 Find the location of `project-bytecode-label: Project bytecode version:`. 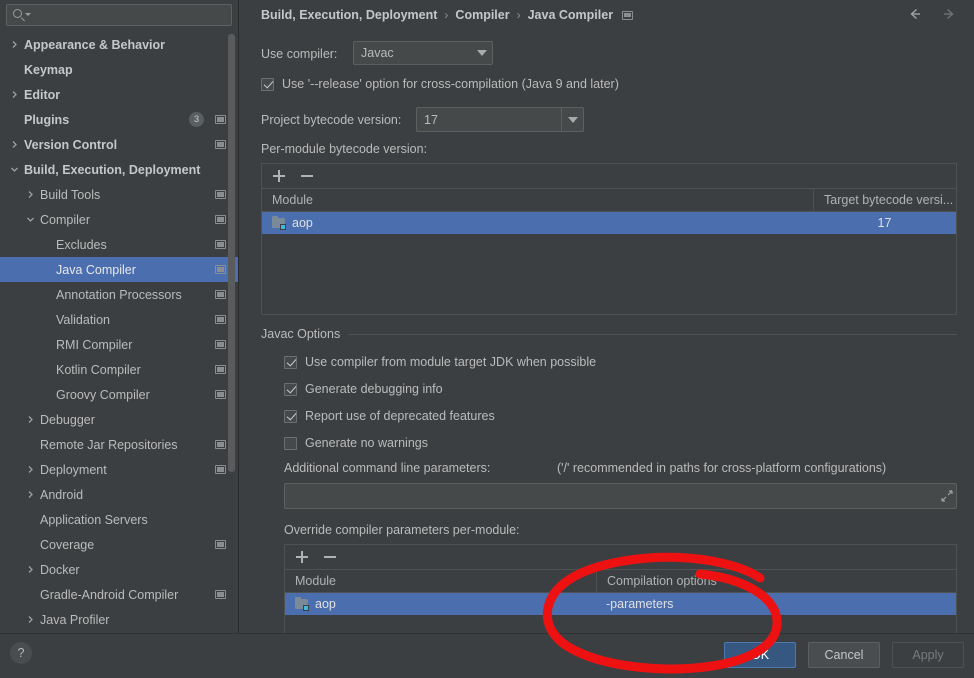

project-bytecode-label: Project bytecode version: is located at coordinates (331, 120).